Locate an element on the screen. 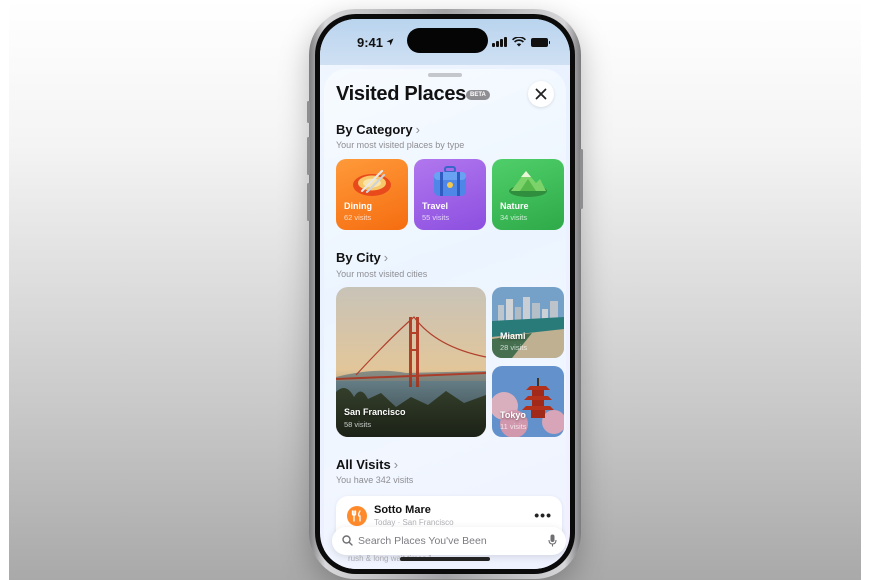 This screenshot has height=580, width=870. close-icon is located at coordinates (541, 94).